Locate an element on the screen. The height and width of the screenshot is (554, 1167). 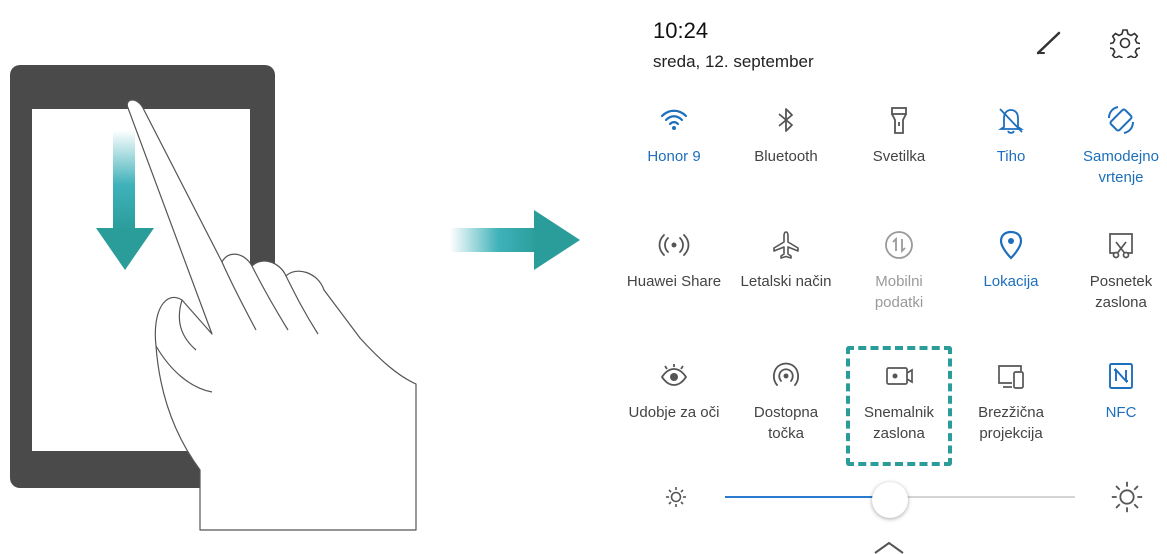
airplane-icon is located at coordinates (786, 245).